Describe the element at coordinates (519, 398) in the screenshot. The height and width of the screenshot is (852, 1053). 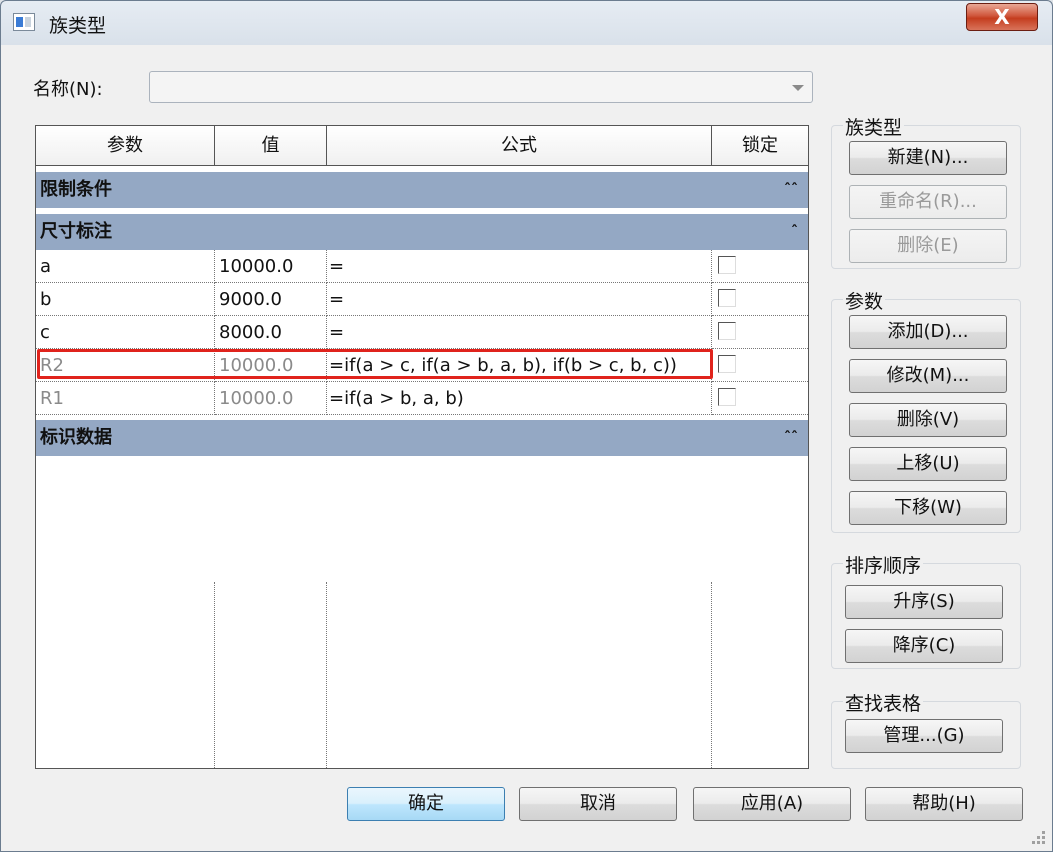
I see `param-formula: =if(a > b, a, b)` at that location.